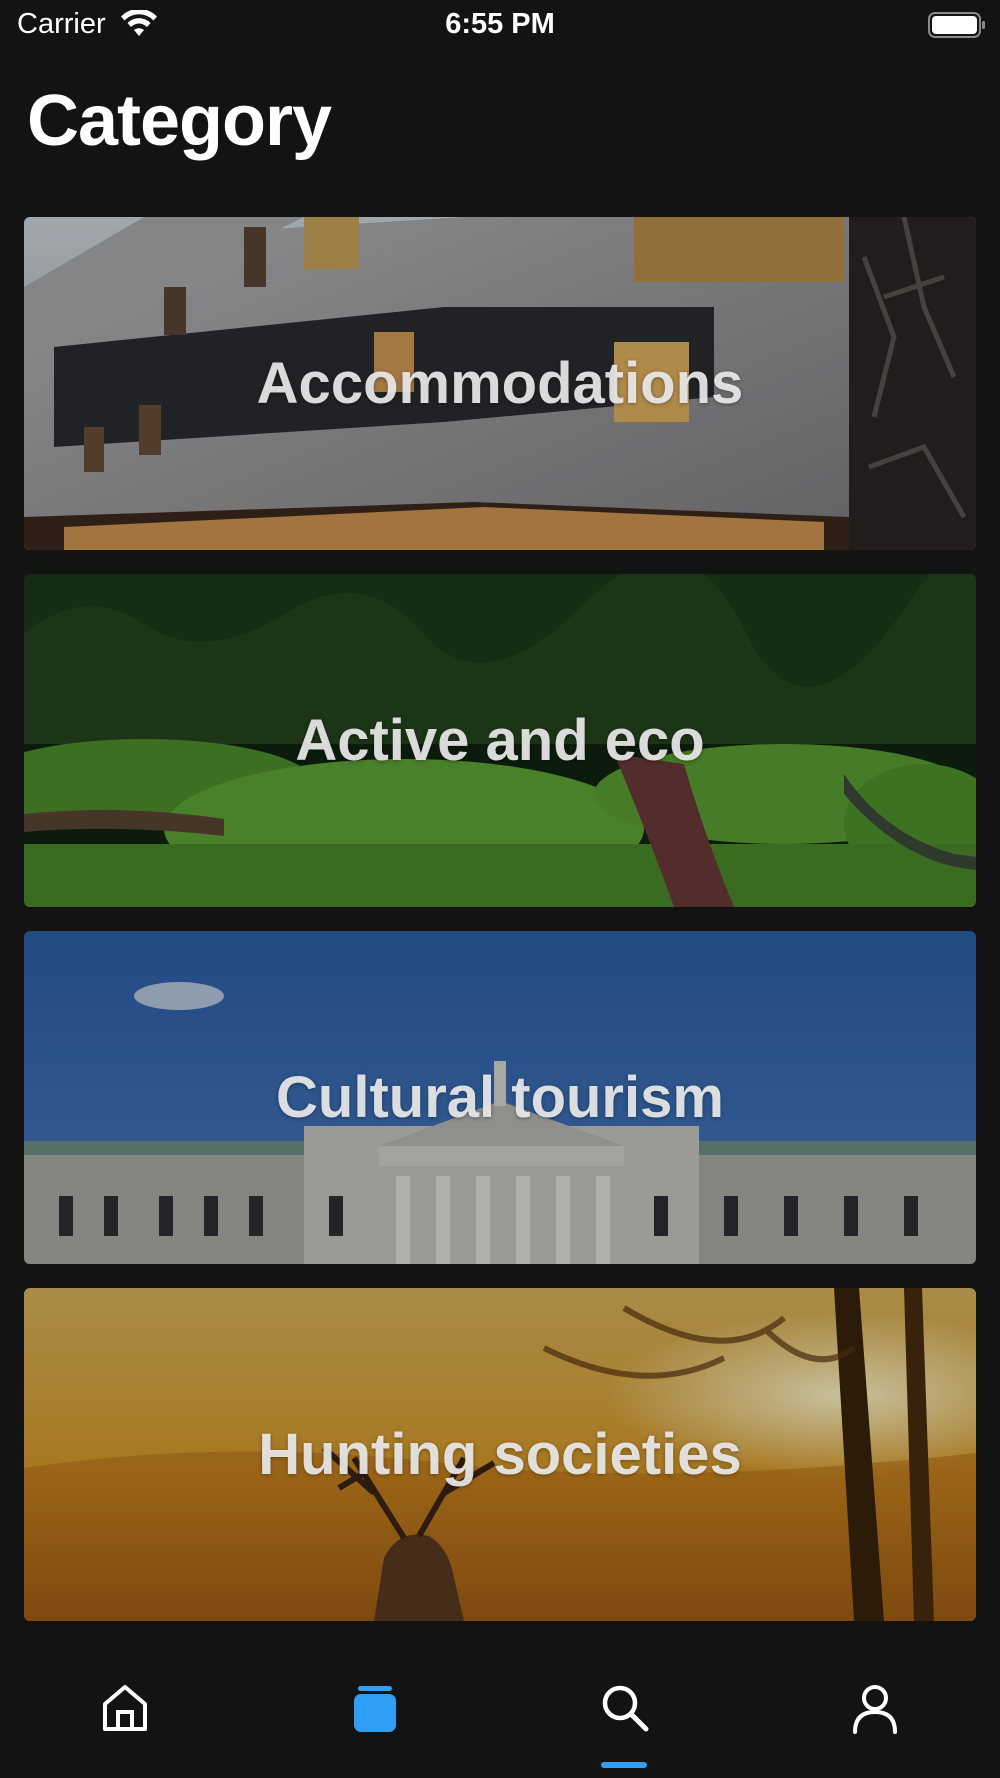 Image resolution: width=1000 pixels, height=1778 pixels. I want to click on battery-full-icon, so click(956, 25).